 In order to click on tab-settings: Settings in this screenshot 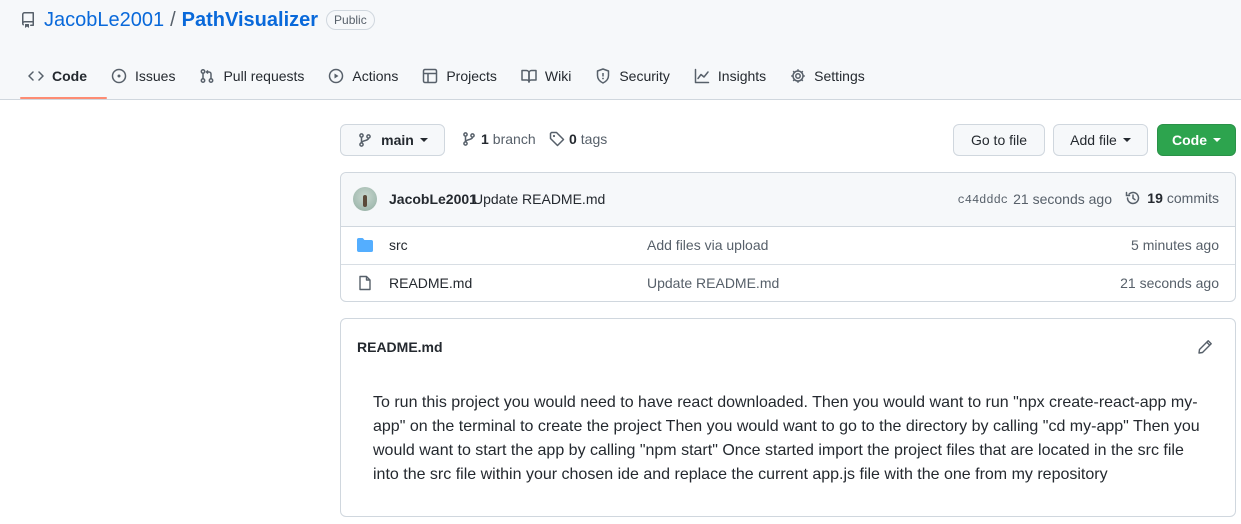, I will do `click(827, 76)`.